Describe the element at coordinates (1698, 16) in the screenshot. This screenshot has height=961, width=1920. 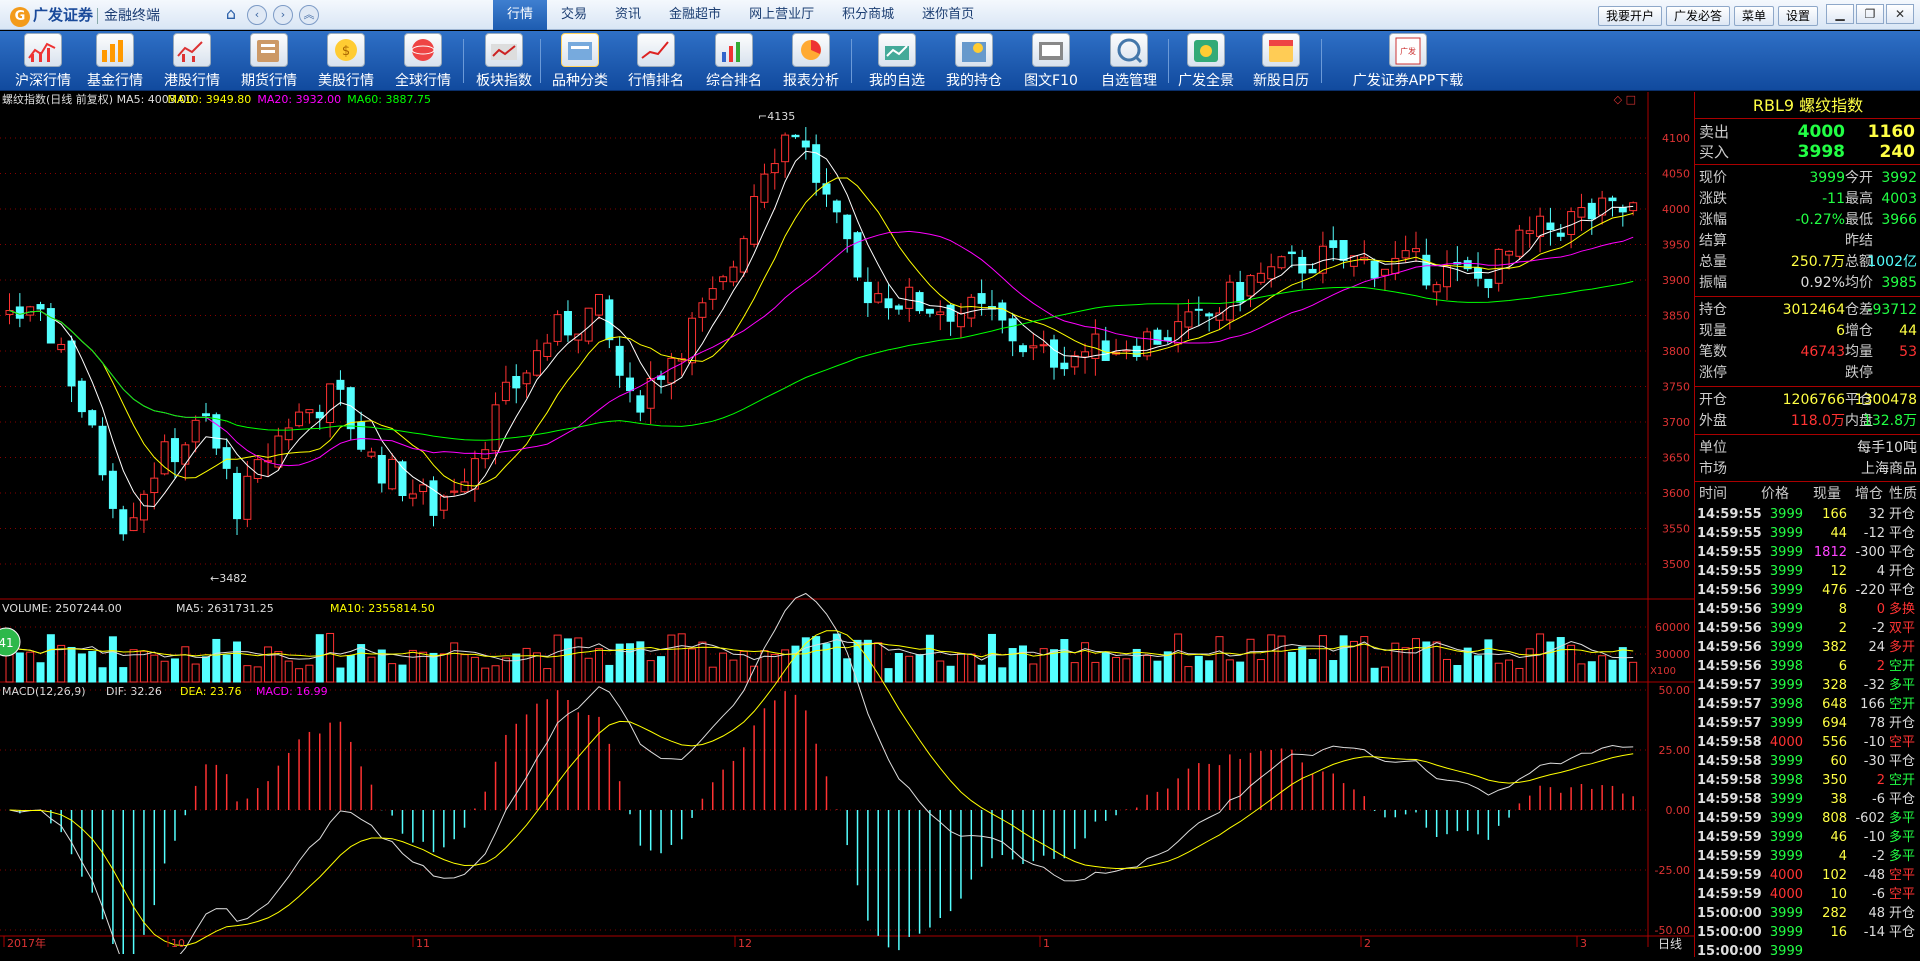
I see `top-right-button: 广发必答` at that location.